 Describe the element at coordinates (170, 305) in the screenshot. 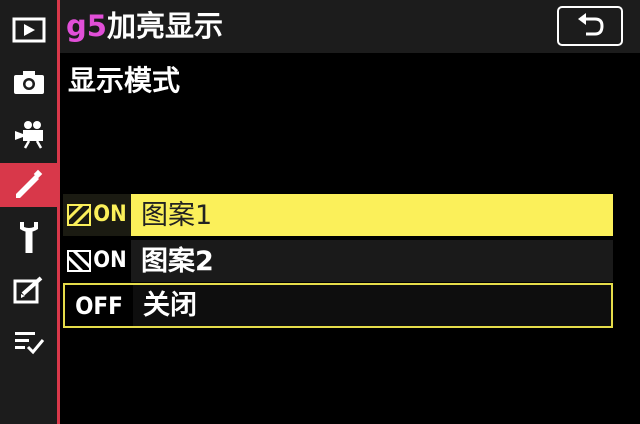

I see `option-label: 关闭` at that location.